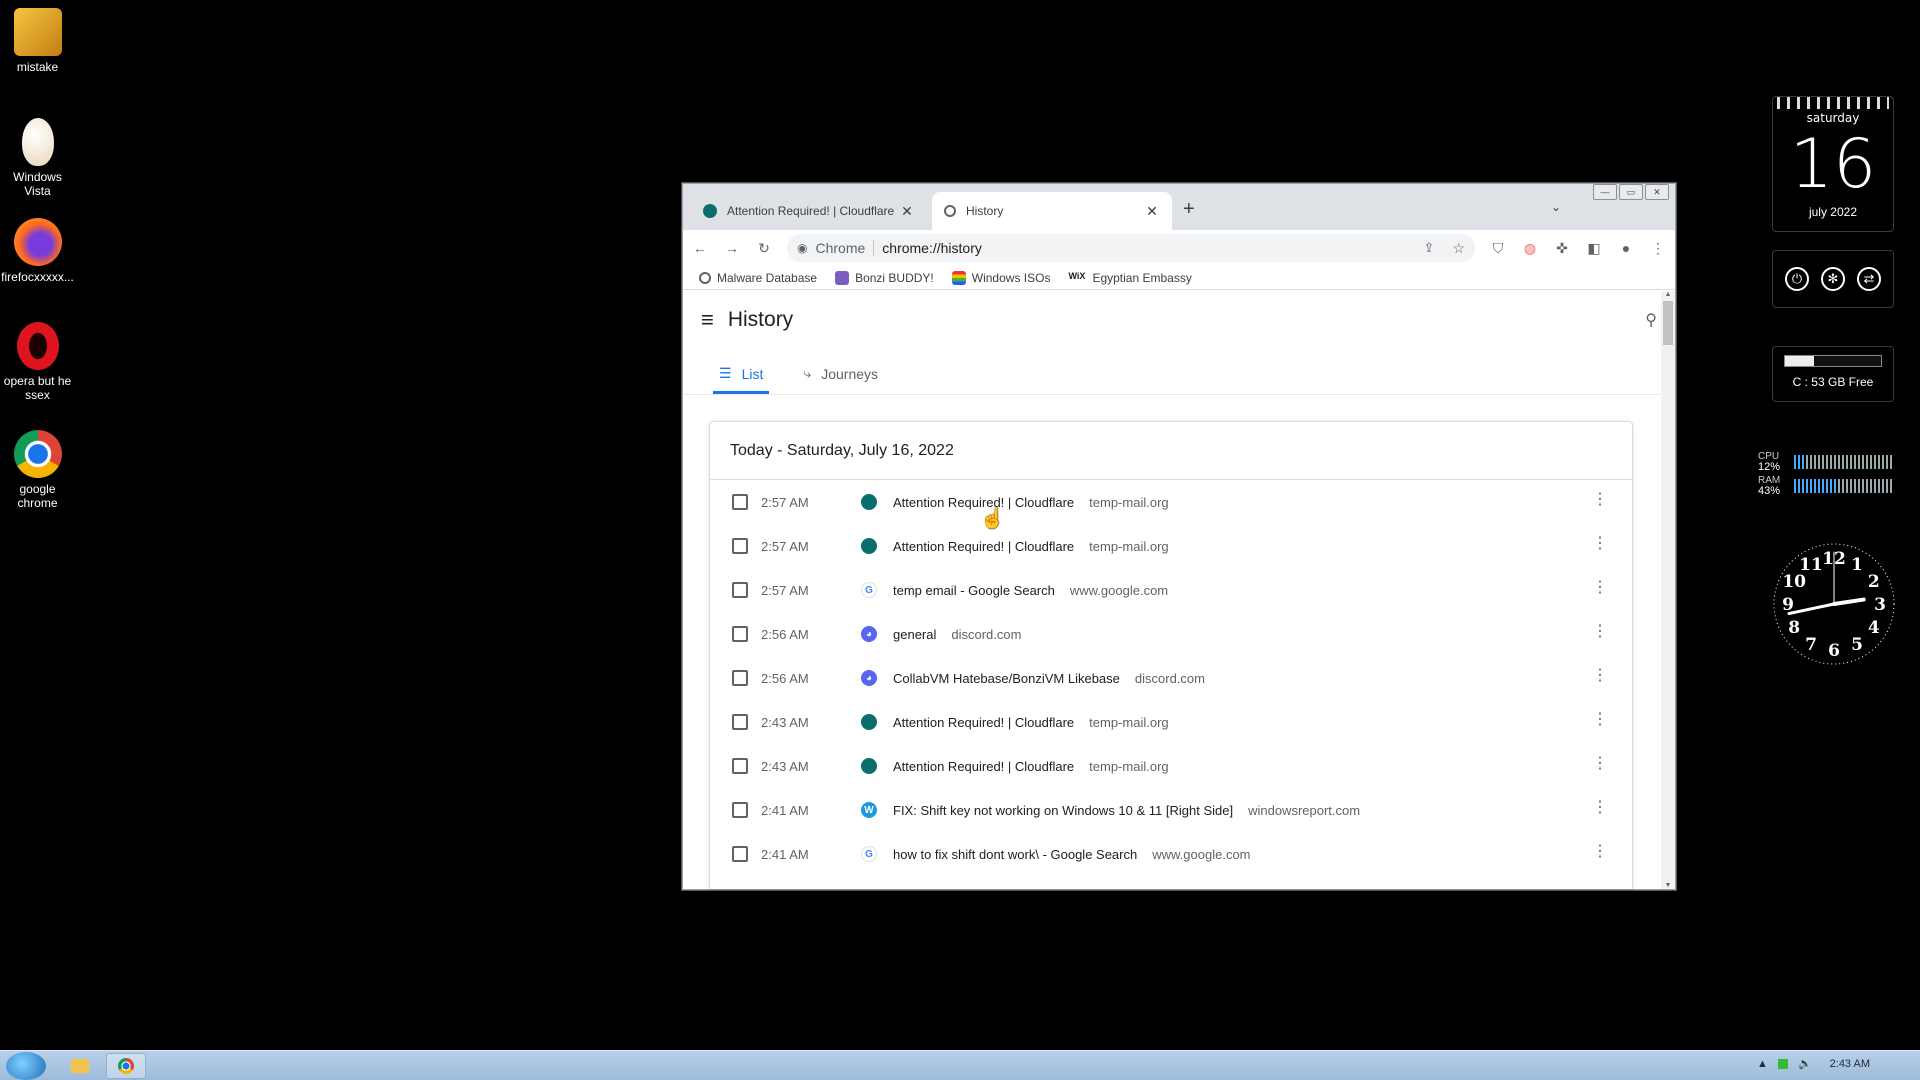 The width and height of the screenshot is (1920, 1080). I want to click on desktop-icon-google-chrome: google chrome, so click(37, 470).